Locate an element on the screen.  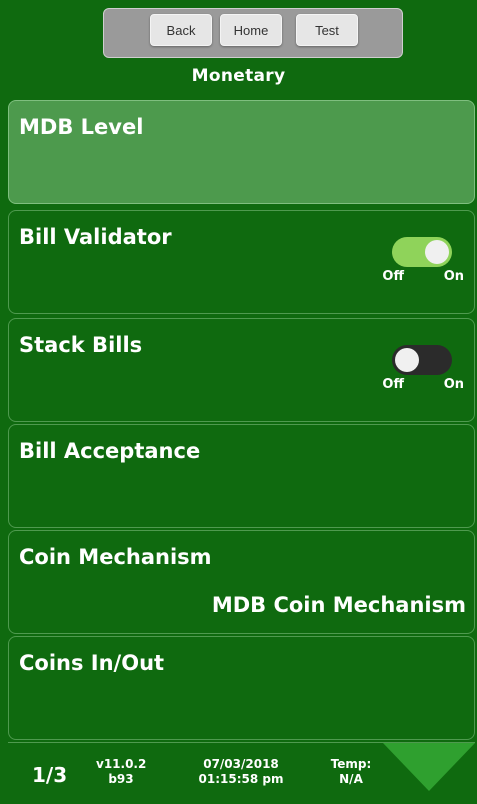
home-button: Home is located at coordinates (251, 30).